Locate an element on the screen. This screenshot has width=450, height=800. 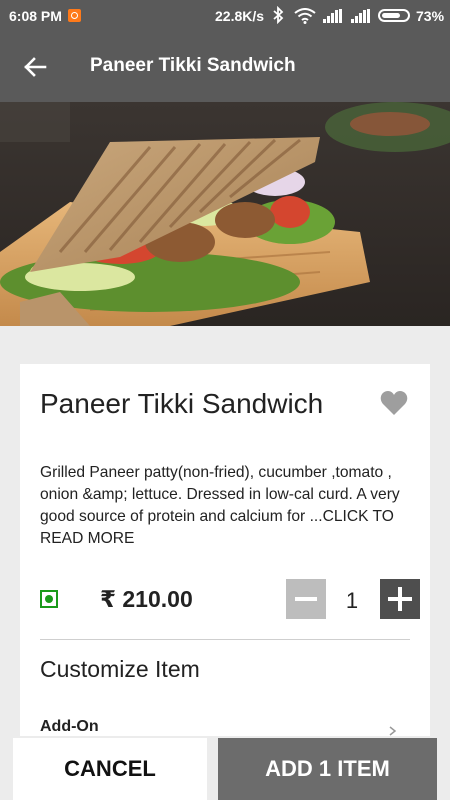
item-name: Paneer Tikki Sandwich is located at coordinates (182, 403).